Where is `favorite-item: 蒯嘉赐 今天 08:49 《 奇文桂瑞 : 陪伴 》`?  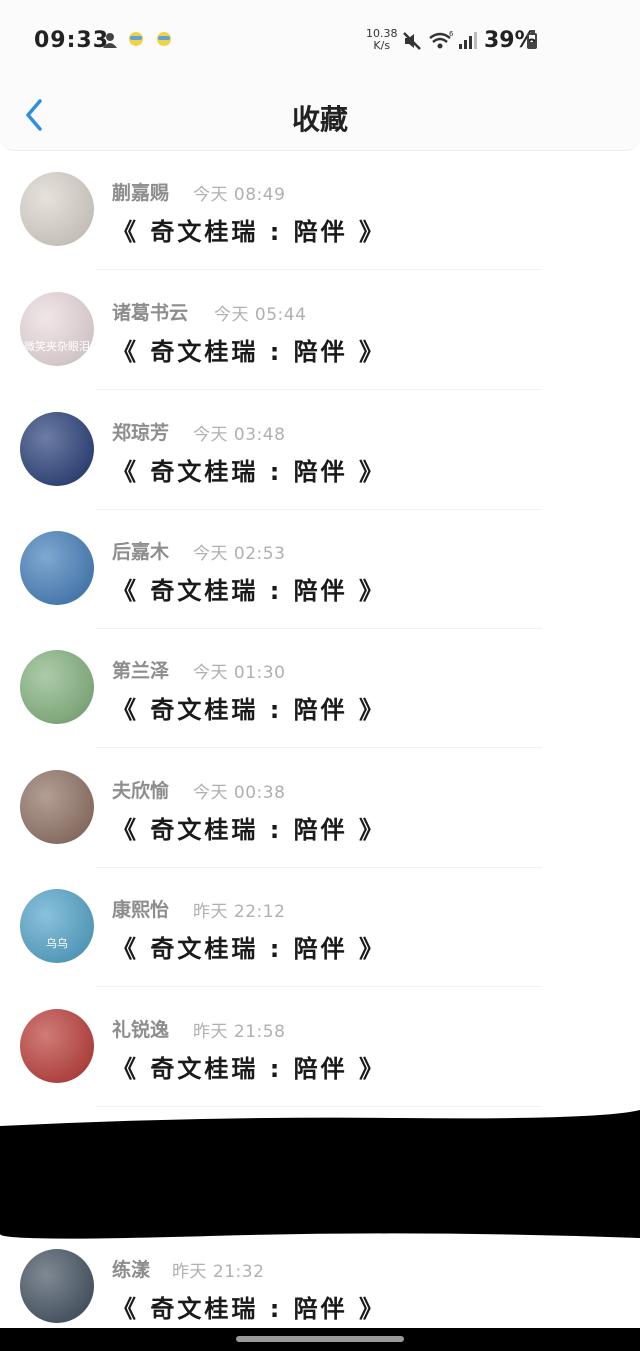 favorite-item: 蒯嘉赐 今天 08:49 《 奇文桂瑞 : 陪伴 》 is located at coordinates (320, 210).